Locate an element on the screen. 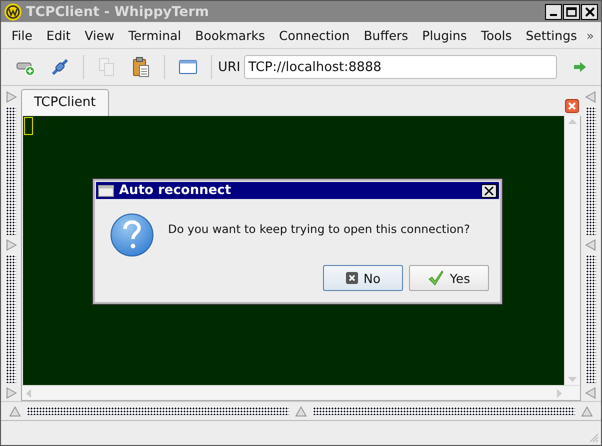 This screenshot has height=446, width=602. horizontal-scrollbar is located at coordinates (301, 392).